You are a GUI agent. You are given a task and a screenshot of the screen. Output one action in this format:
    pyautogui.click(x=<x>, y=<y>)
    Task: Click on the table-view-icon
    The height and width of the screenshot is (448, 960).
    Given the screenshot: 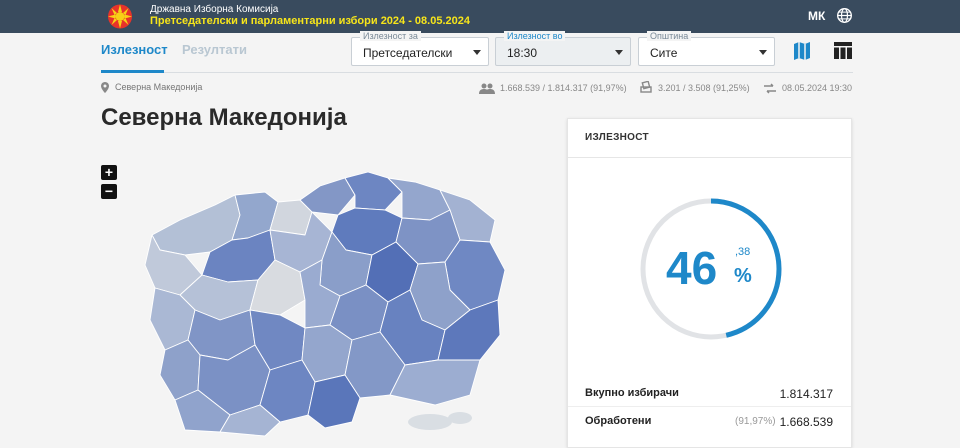 What is the action you would take?
    pyautogui.click(x=843, y=50)
    